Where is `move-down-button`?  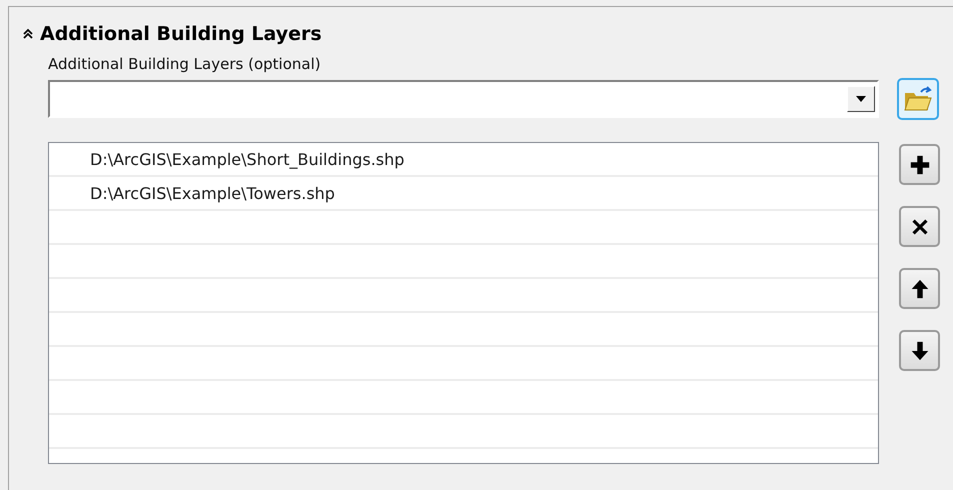
move-down-button is located at coordinates (919, 350).